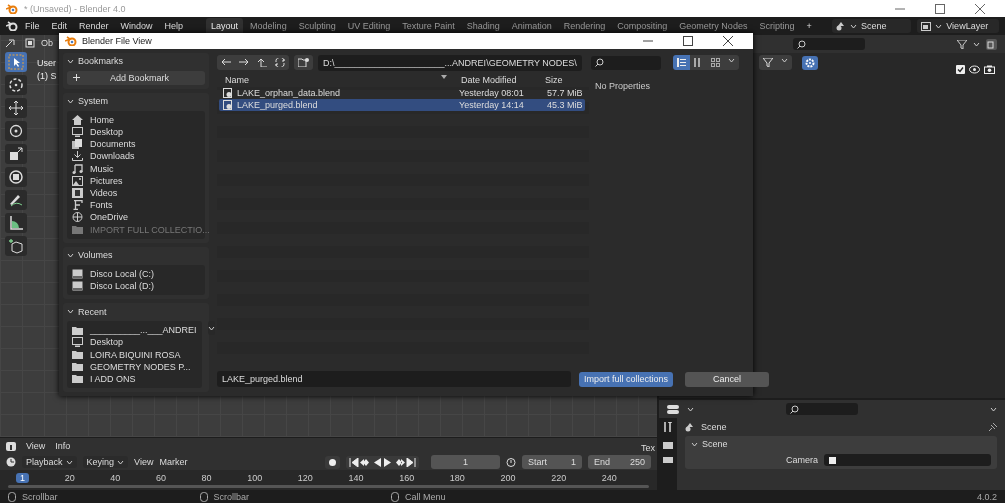 The width and height of the screenshot is (1005, 503). Describe the element at coordinates (102, 119) in the screenshot. I see `location-item: Home` at that location.